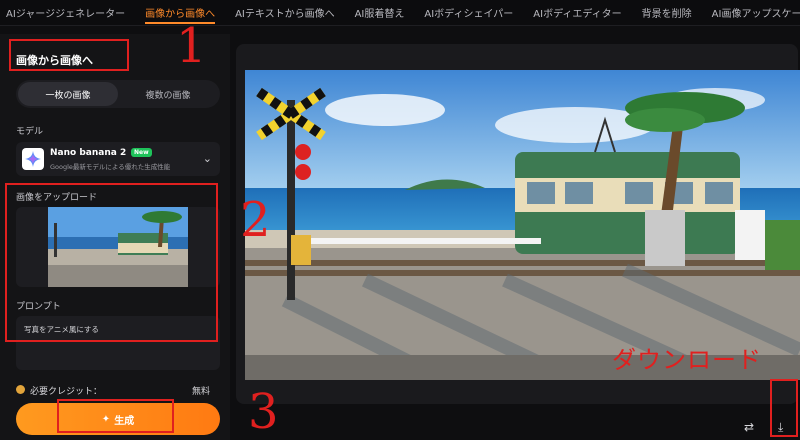 This screenshot has height=440, width=800. I want to click on credit-row: 必要クレジット： 無料, so click(118, 391).